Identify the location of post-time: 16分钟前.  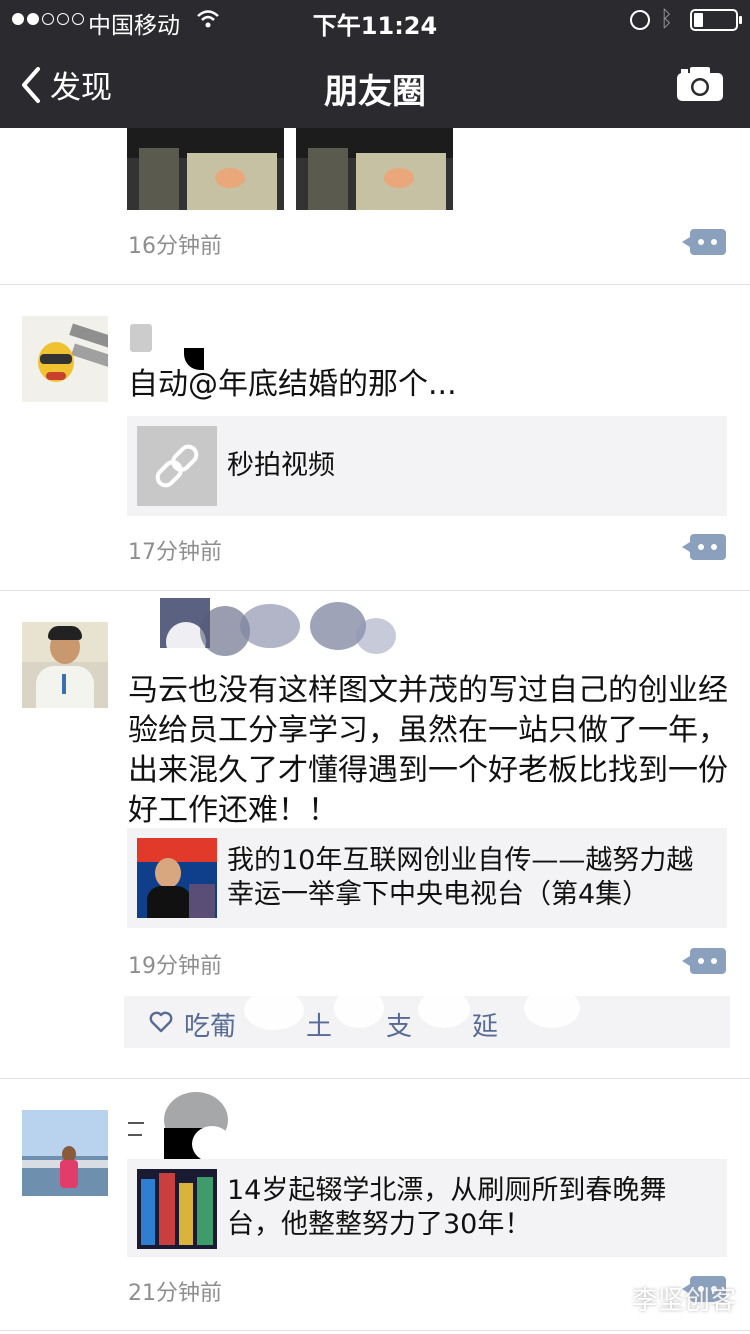
(175, 246).